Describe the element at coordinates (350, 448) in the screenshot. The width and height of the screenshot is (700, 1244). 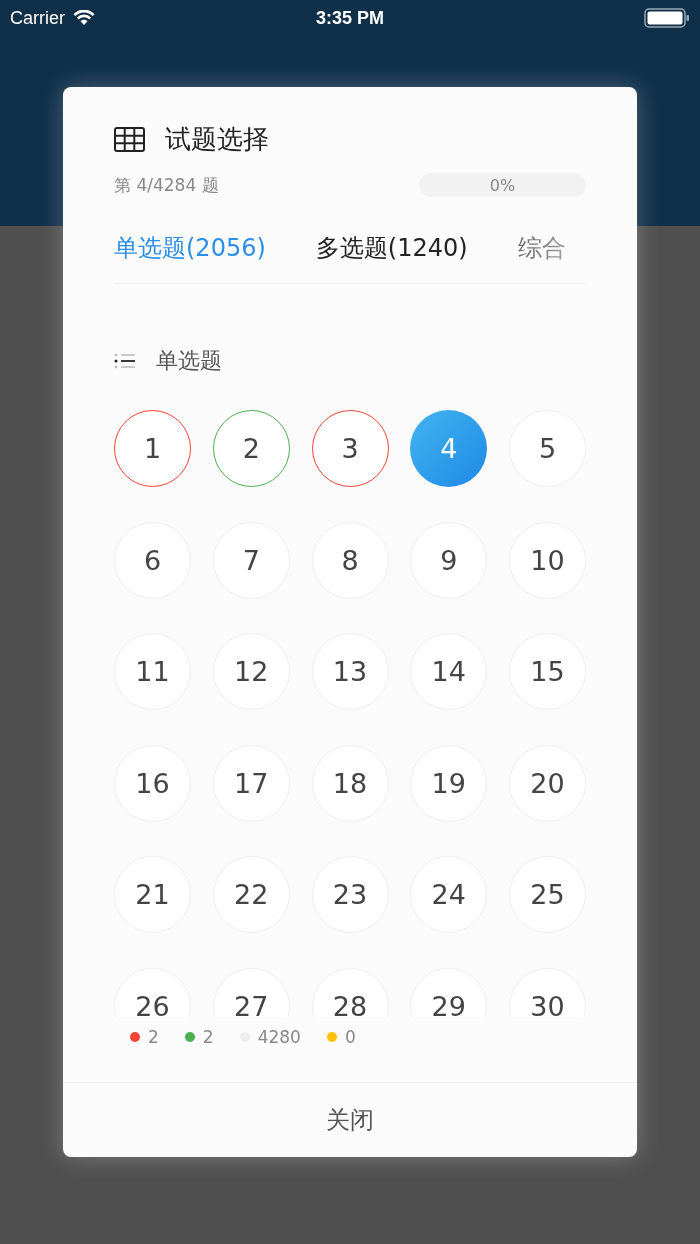
I see `question-number-button: 3` at that location.